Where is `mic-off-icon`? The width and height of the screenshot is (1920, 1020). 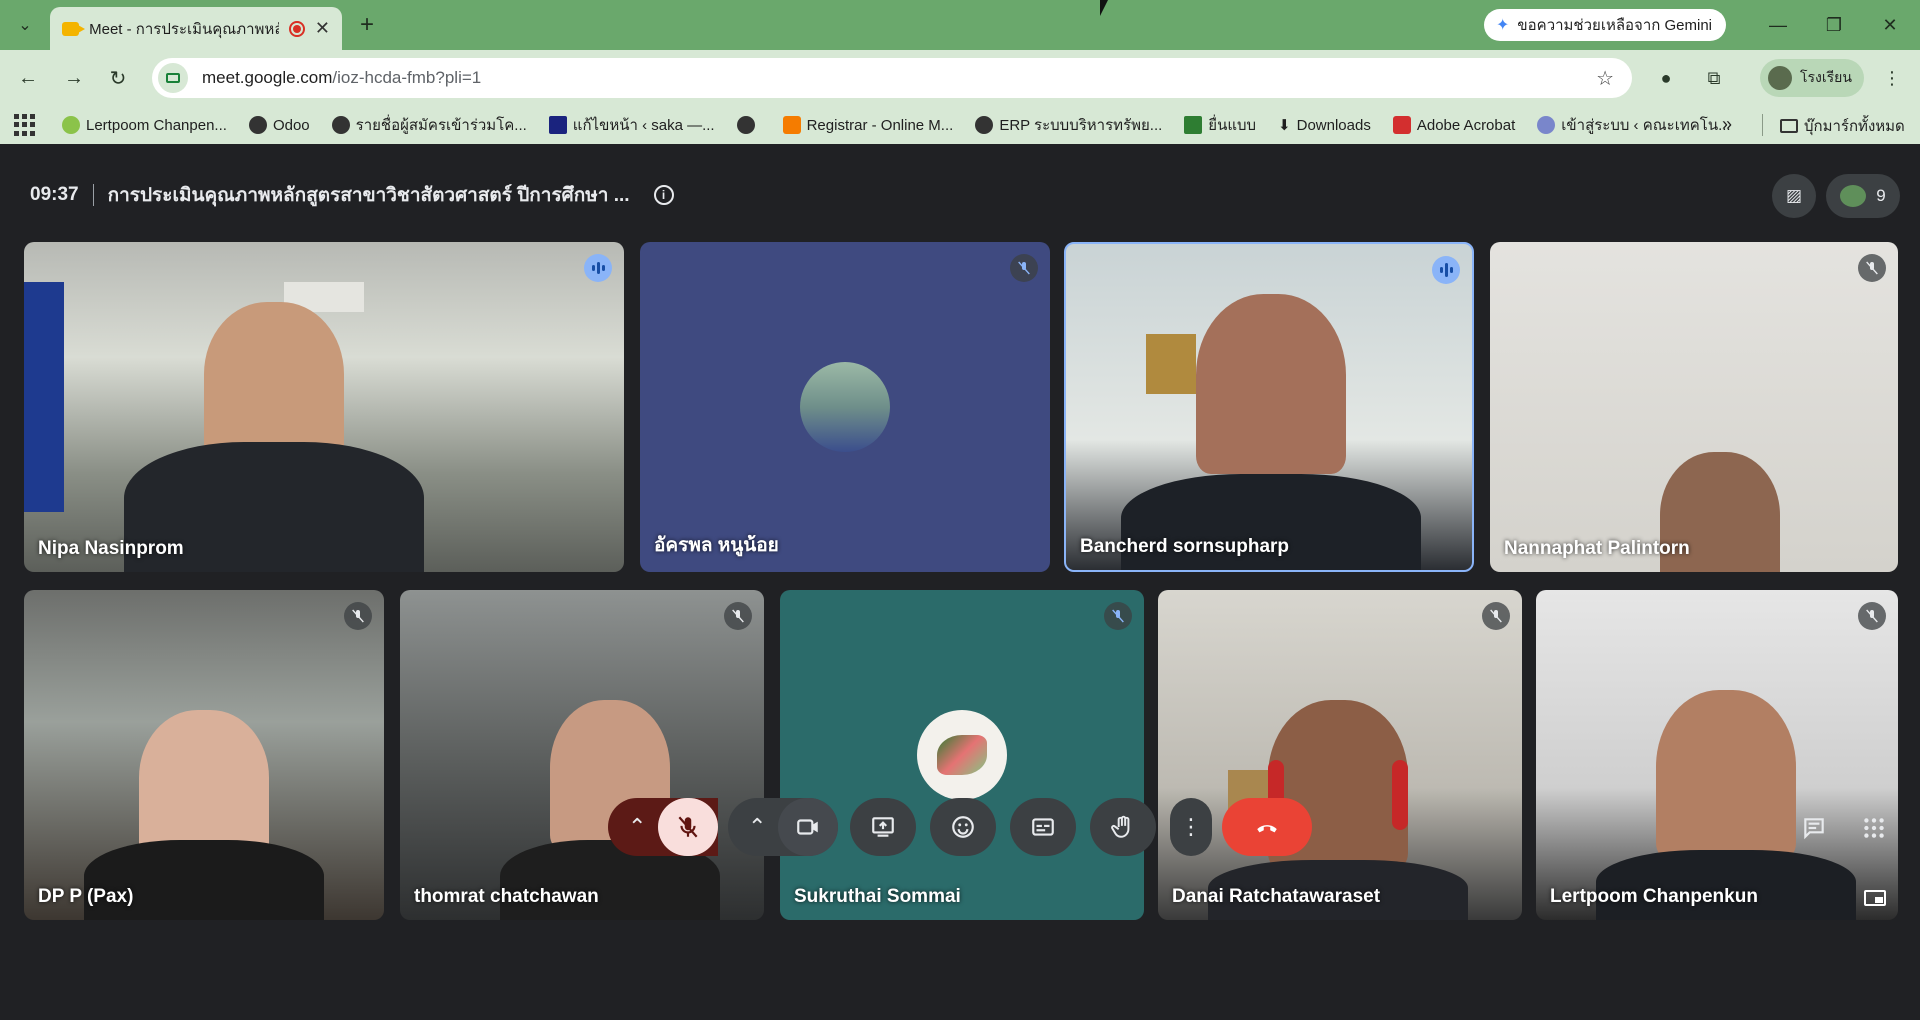 mic-off-icon is located at coordinates (688, 827).